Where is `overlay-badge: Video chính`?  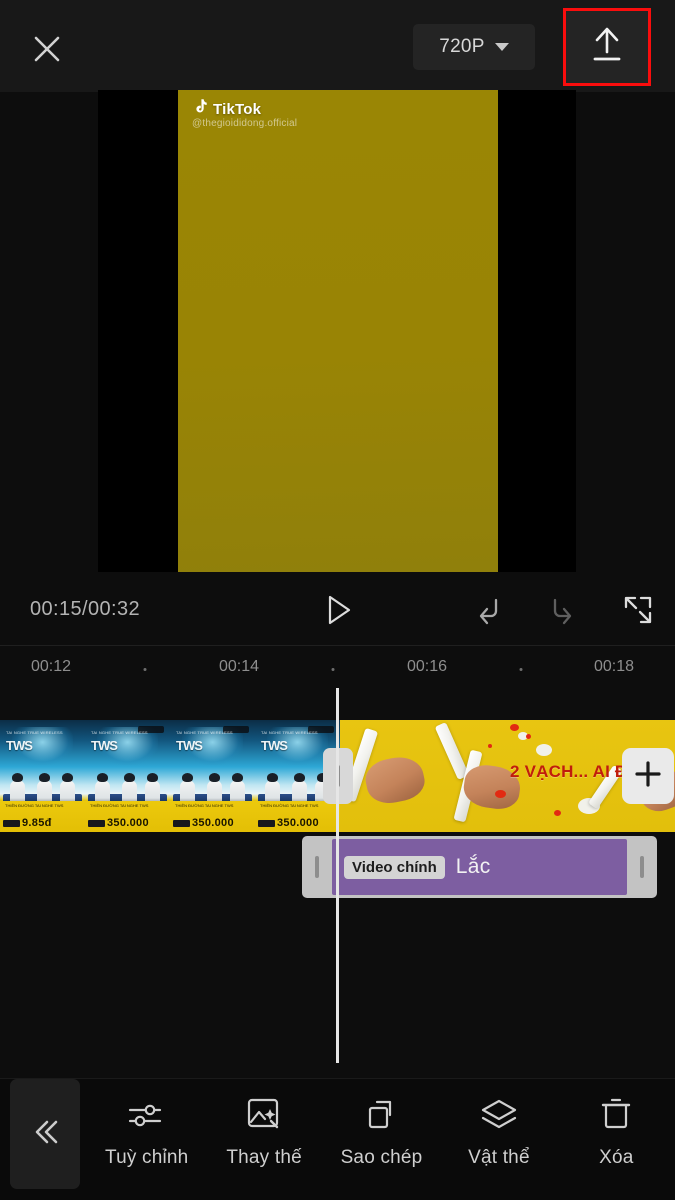
overlay-badge: Video chính is located at coordinates (394, 867).